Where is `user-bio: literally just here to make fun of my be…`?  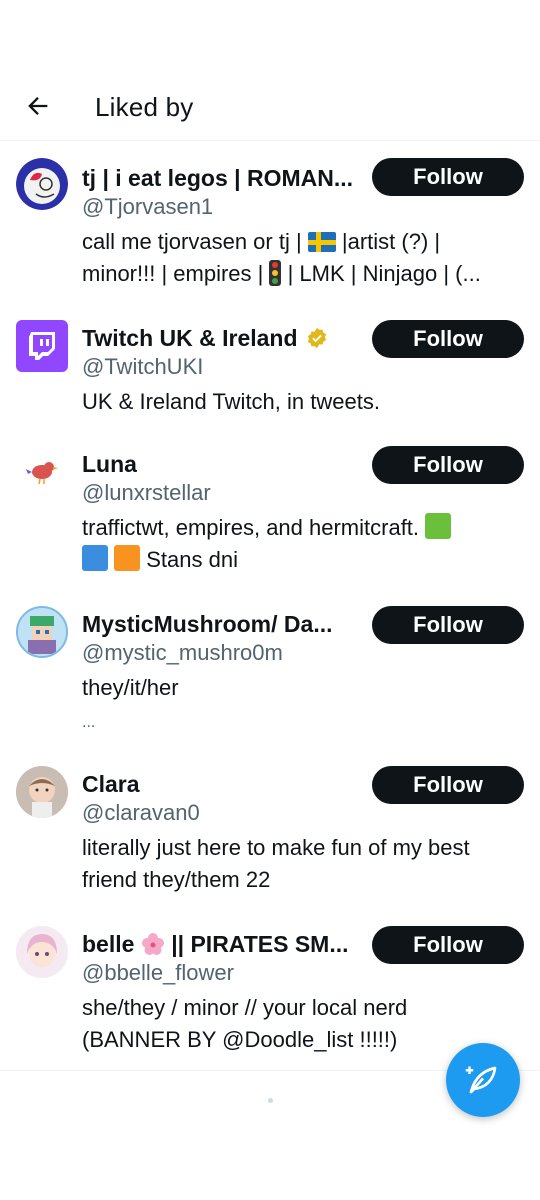
user-bio: literally just here to make fun of my be… is located at coordinates (276, 863).